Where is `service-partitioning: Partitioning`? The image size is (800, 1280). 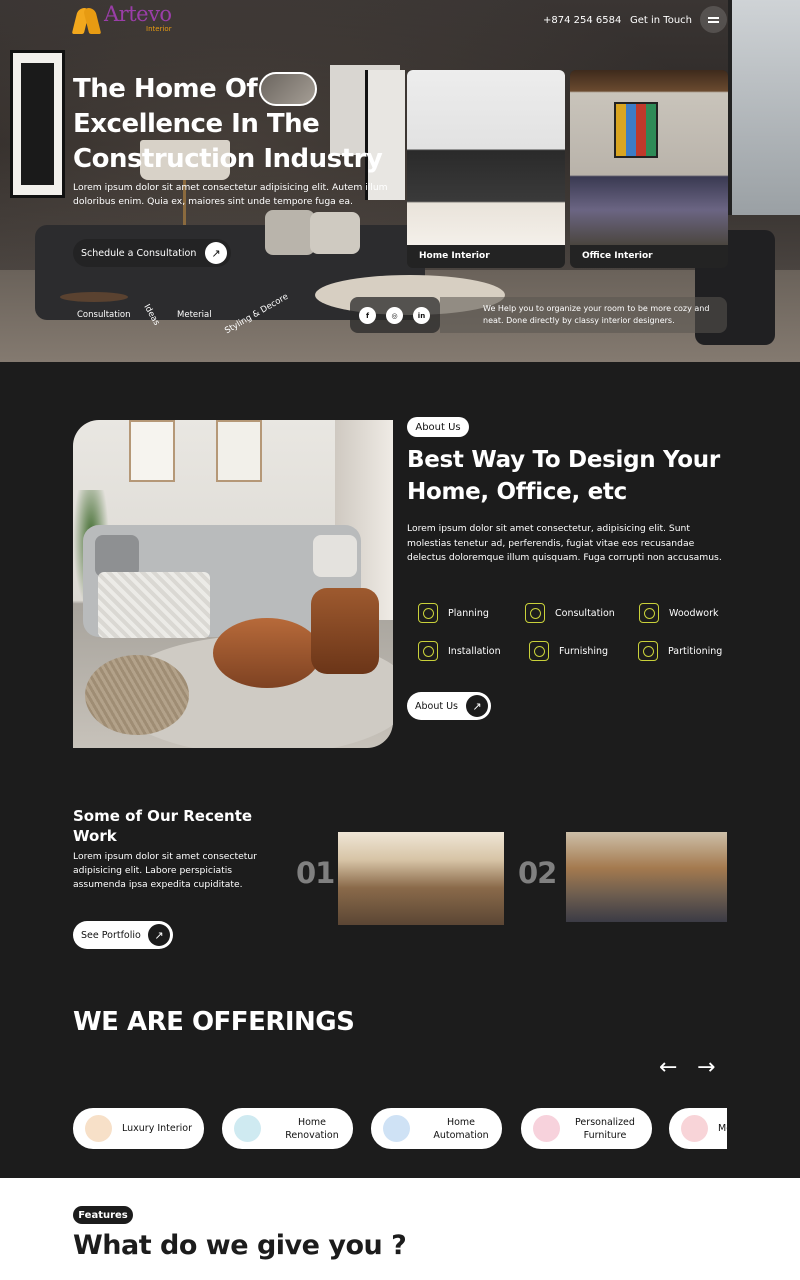
service-partitioning: Partitioning is located at coordinates (680, 651).